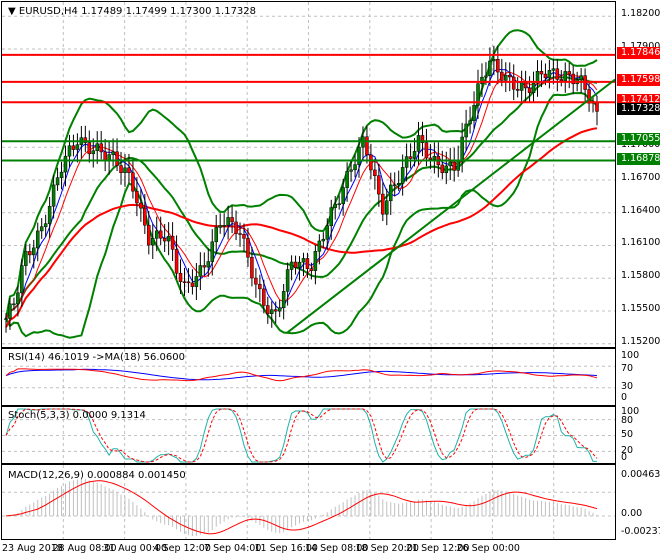 This screenshot has height=560, width=660. What do you see at coordinates (638, 109) in the screenshot?
I see `price-level-tag: 1.17328` at bounding box center [638, 109].